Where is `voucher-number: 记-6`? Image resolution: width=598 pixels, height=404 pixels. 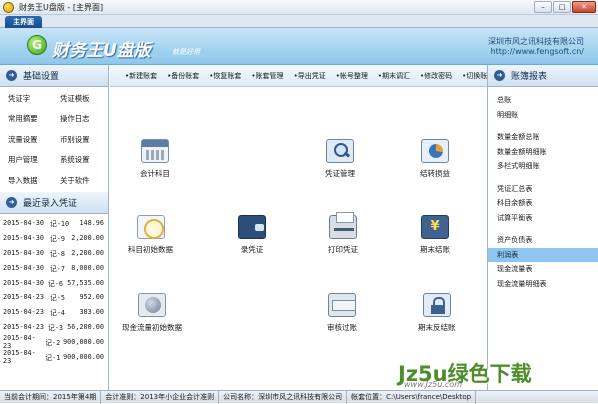
voucher-number: 记-6 is located at coordinates (56, 283).